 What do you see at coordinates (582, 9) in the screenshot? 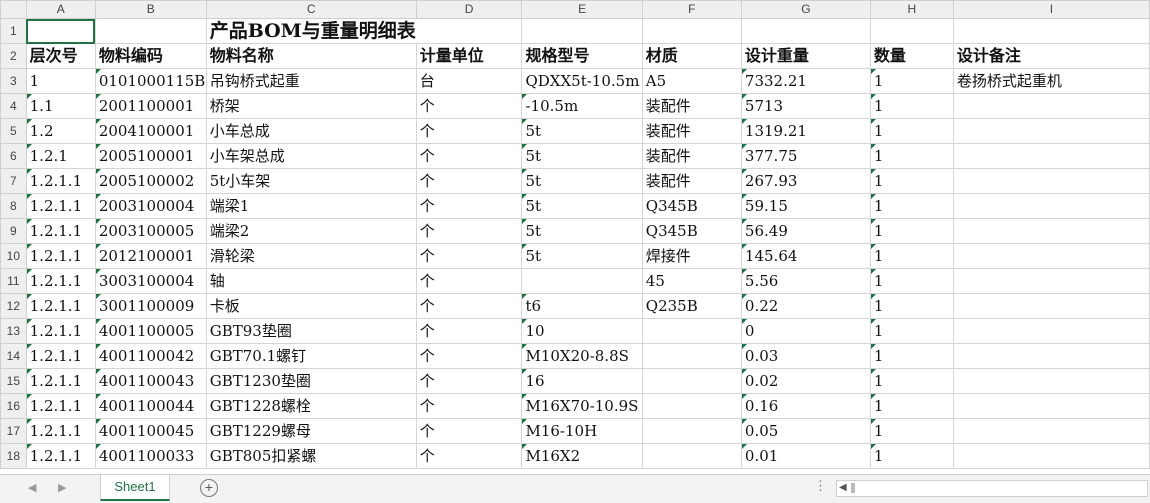
I see `column-header-e: E` at bounding box center [582, 9].